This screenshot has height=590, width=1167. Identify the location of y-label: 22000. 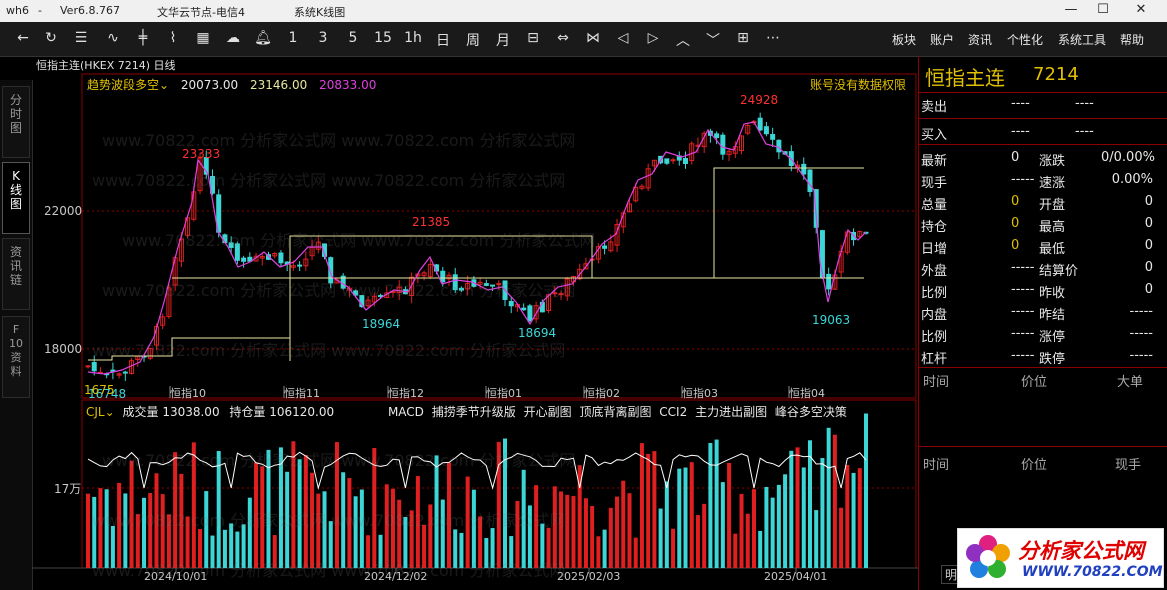
(63, 211).